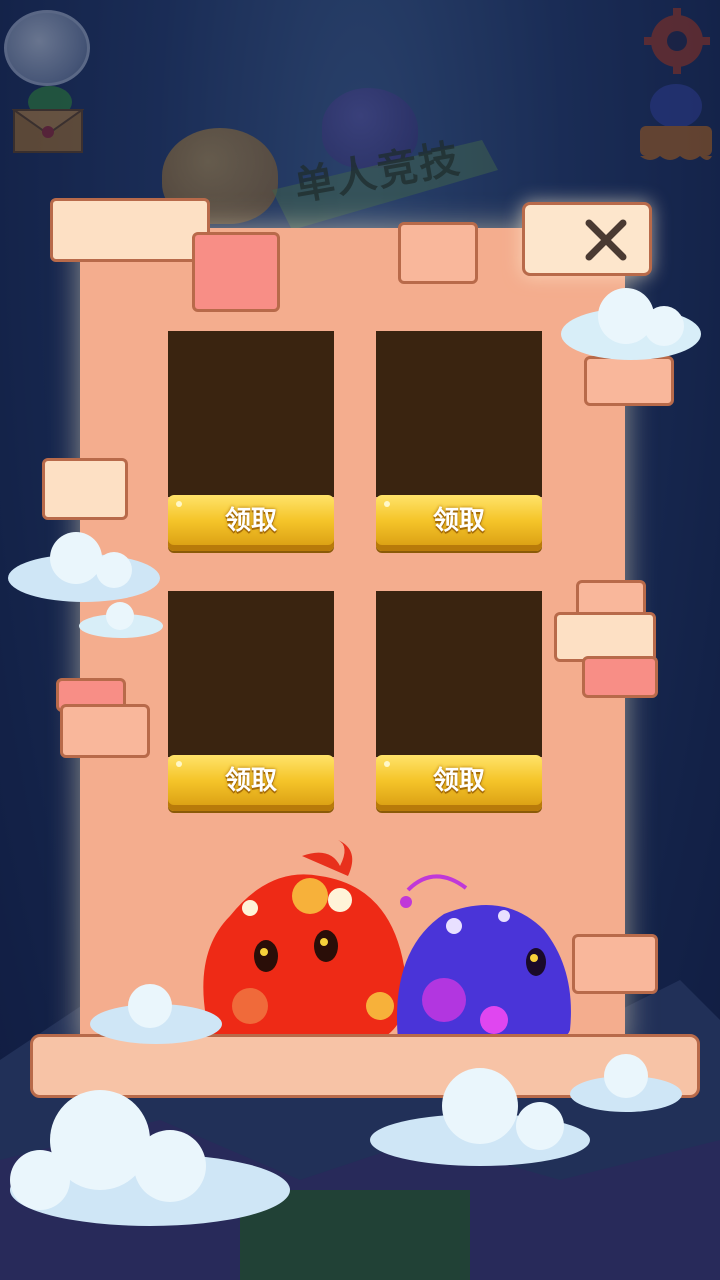  I want to click on close-button, so click(587, 239).